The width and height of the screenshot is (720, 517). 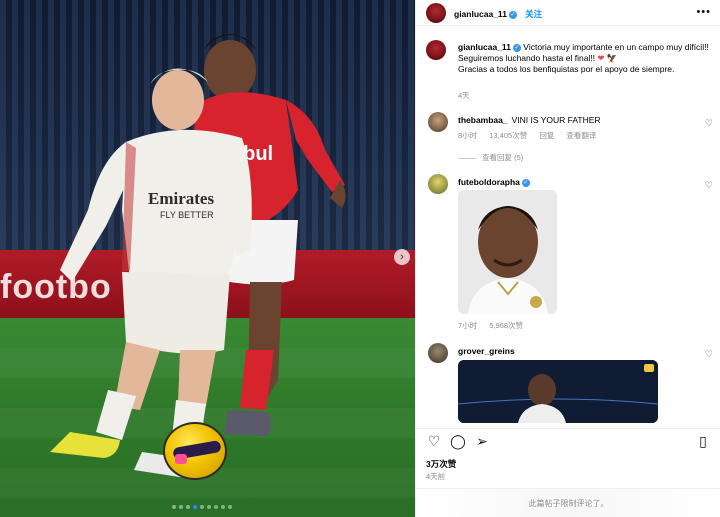 I want to click on caption-avatar, so click(x=436, y=50).